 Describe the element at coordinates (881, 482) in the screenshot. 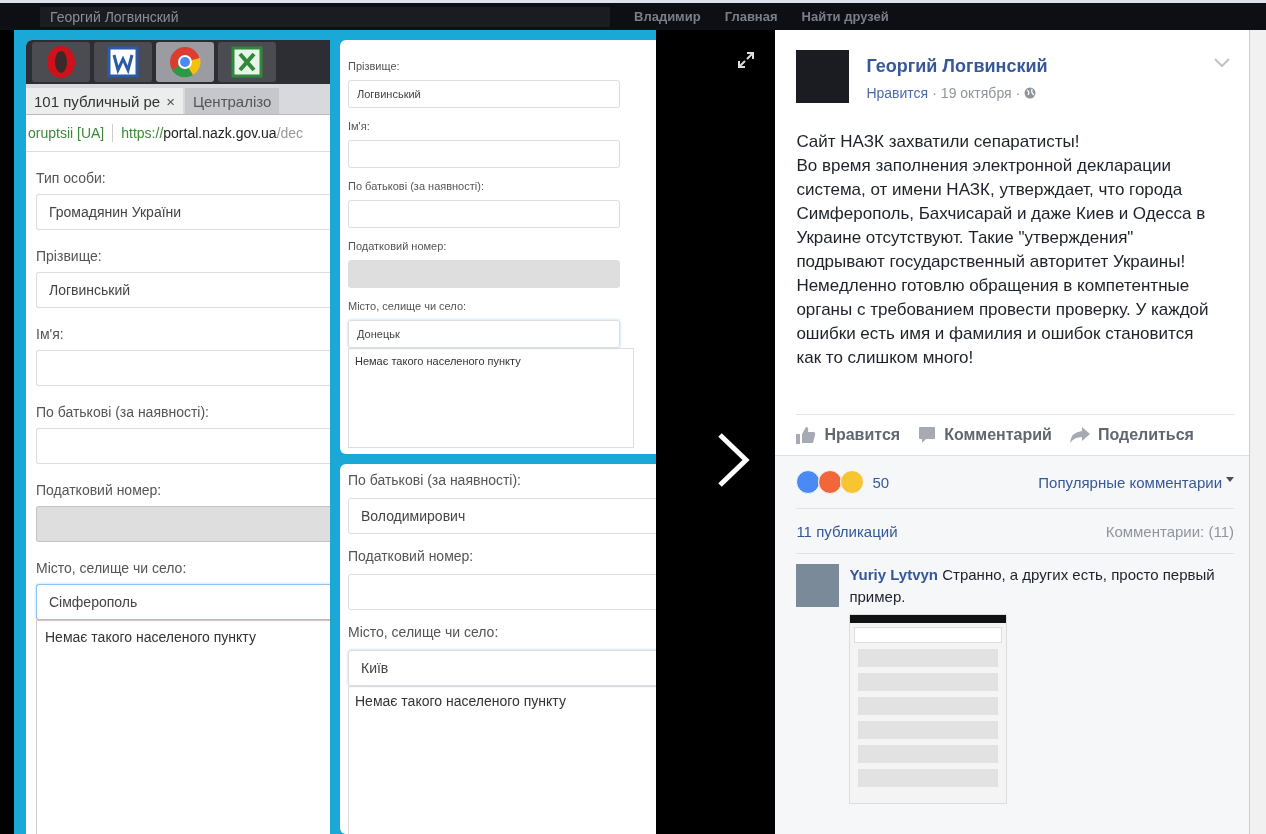

I see `reaction-count: 50` at that location.